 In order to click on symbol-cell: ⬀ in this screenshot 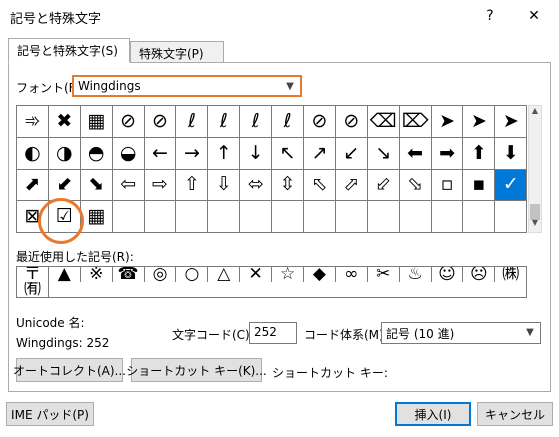, I will do `click(351, 185)`.